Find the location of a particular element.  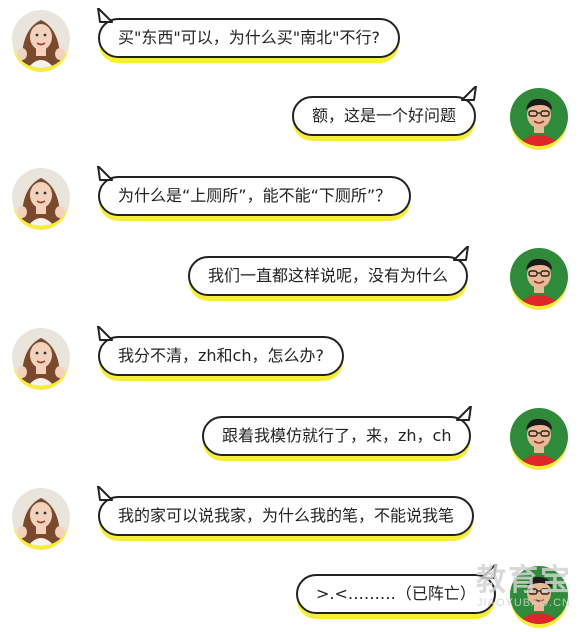

message-text: 我的家可以说我家，为什么我的笔，不能说我笔 is located at coordinates (286, 515).